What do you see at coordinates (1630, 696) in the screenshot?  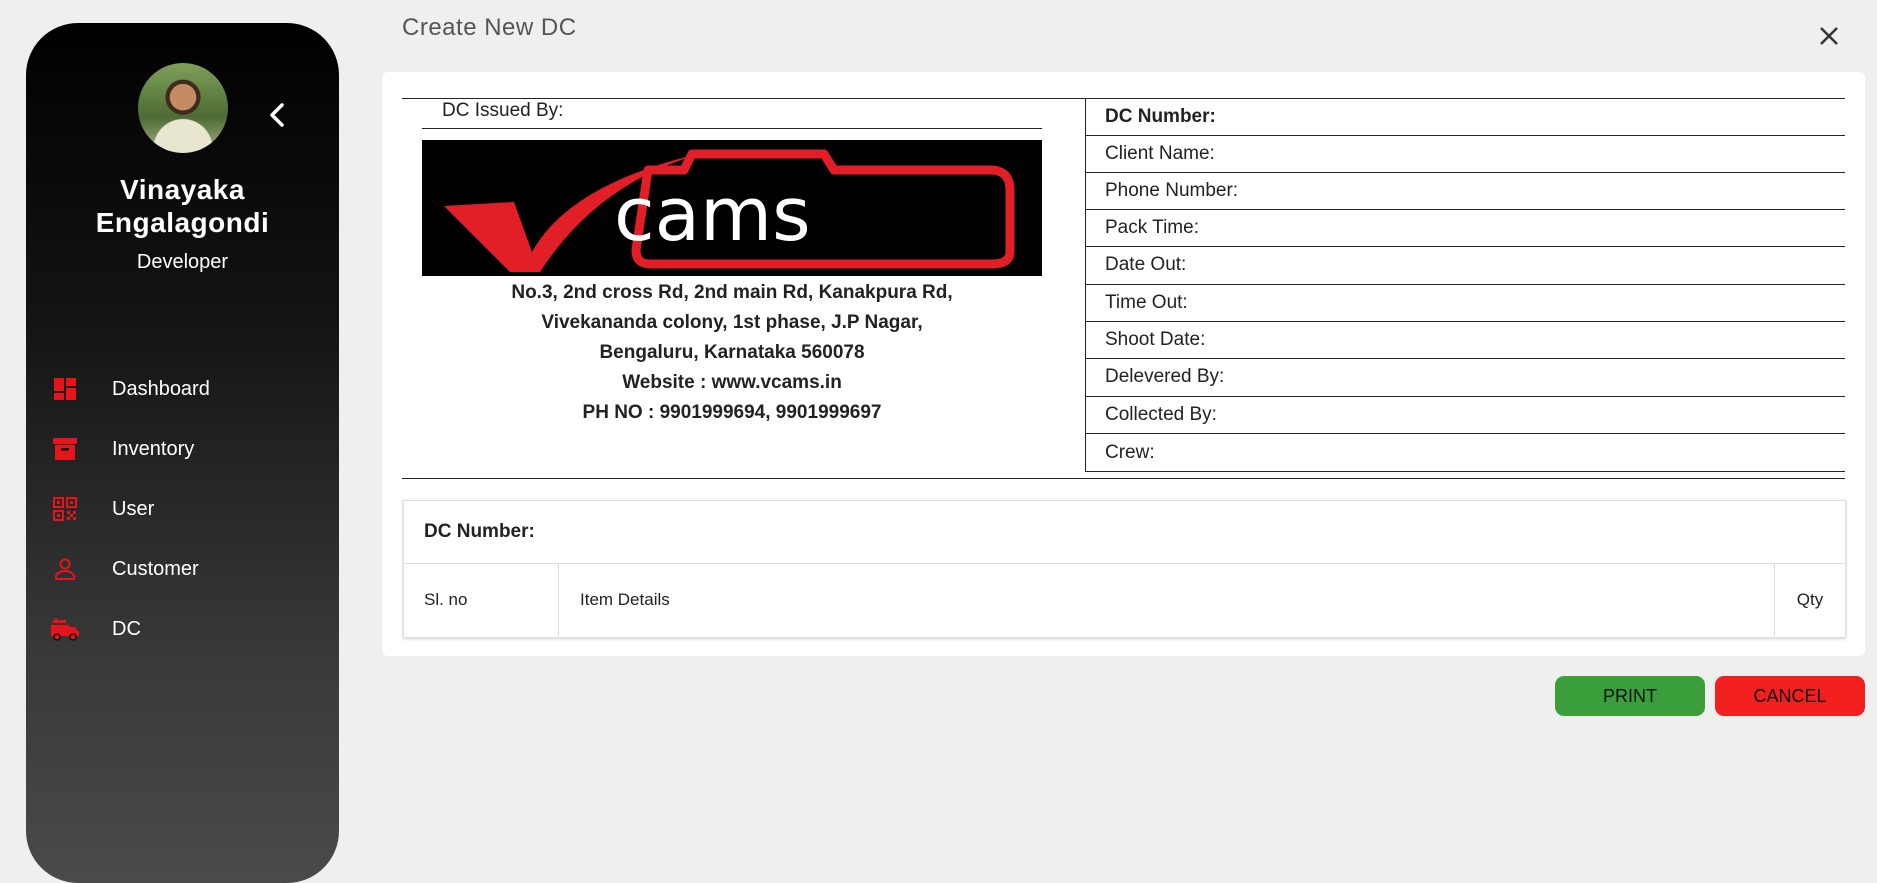 I see `print-button: PRINT` at bounding box center [1630, 696].